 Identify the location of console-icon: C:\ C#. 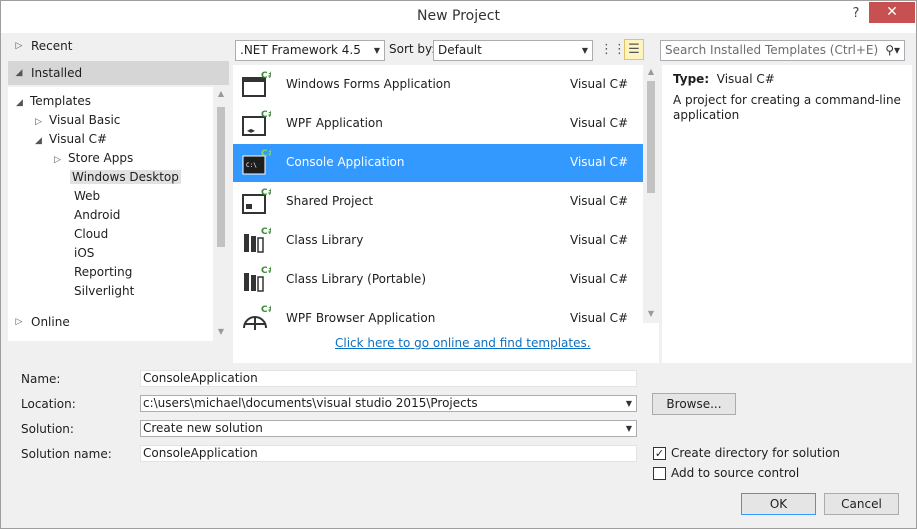
(256, 162).